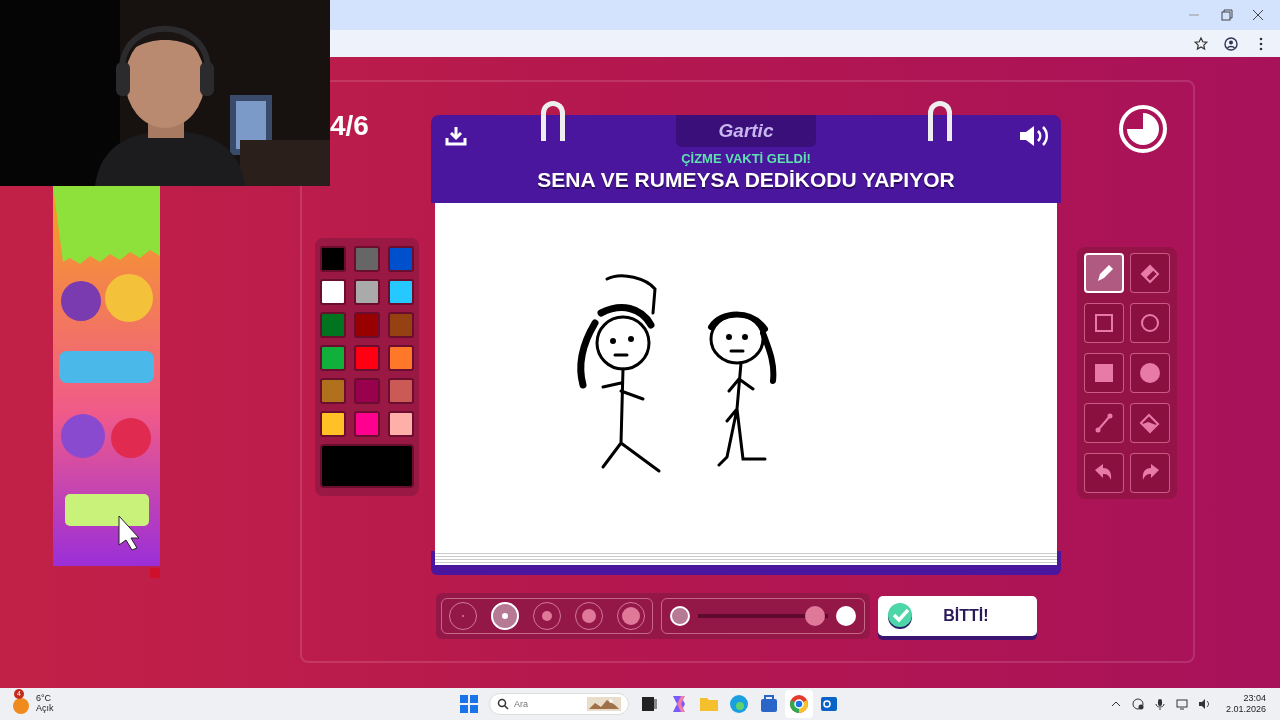 The height and width of the screenshot is (720, 1280). What do you see at coordinates (350, 126) in the screenshot?
I see `round-counter: 4/6` at bounding box center [350, 126].